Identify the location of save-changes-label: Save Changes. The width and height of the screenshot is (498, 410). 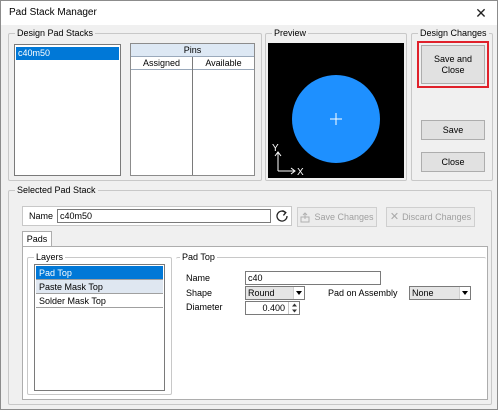
(344, 216).